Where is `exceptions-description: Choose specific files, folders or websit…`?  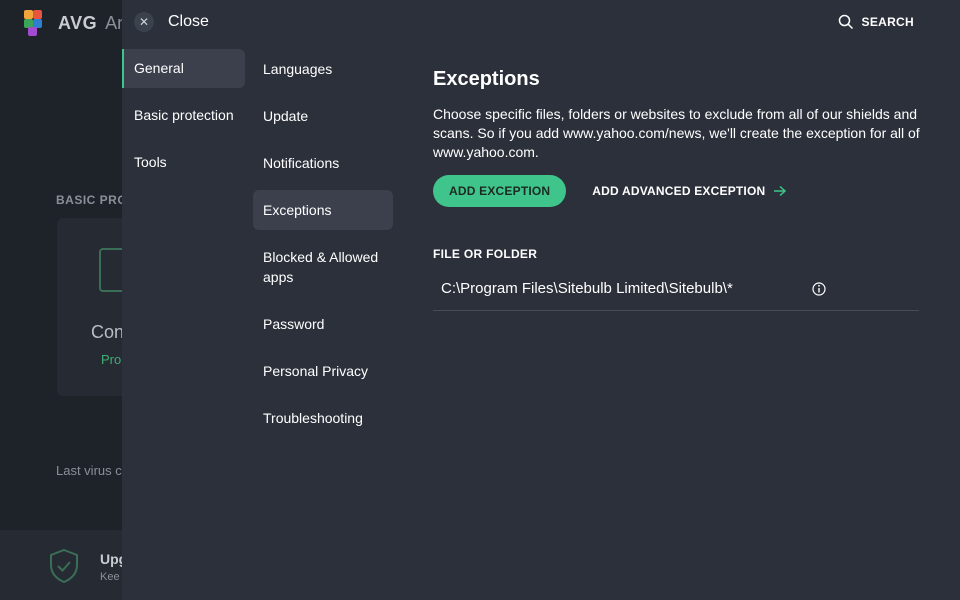 exceptions-description: Choose specific files, folders or websit… is located at coordinates (676, 133).